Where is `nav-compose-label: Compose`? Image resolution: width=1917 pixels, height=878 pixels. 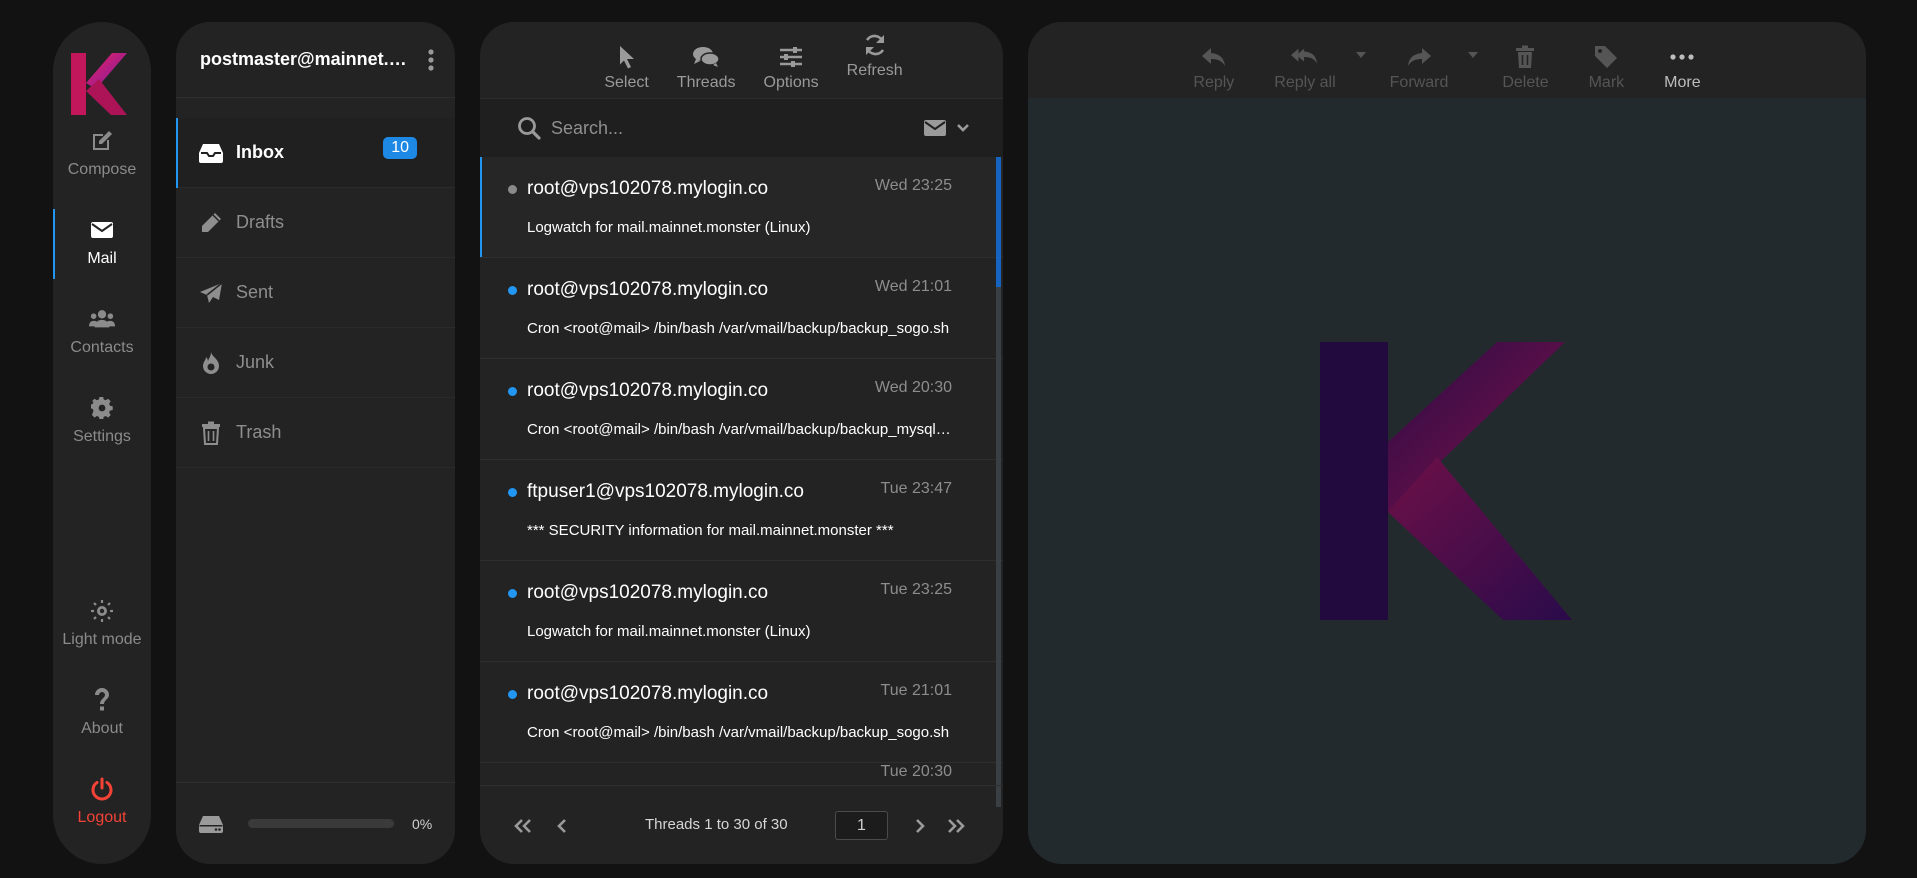 nav-compose-label: Compose is located at coordinates (102, 169).